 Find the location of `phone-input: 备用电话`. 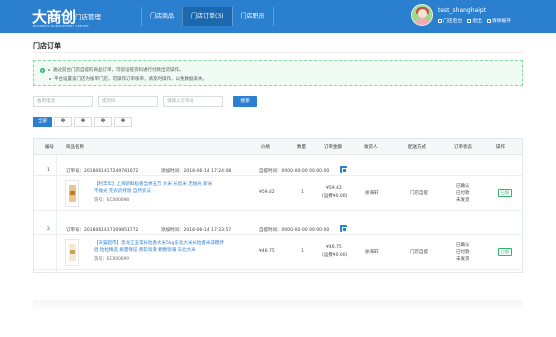

phone-input: 备用电话 is located at coordinates (63, 101).